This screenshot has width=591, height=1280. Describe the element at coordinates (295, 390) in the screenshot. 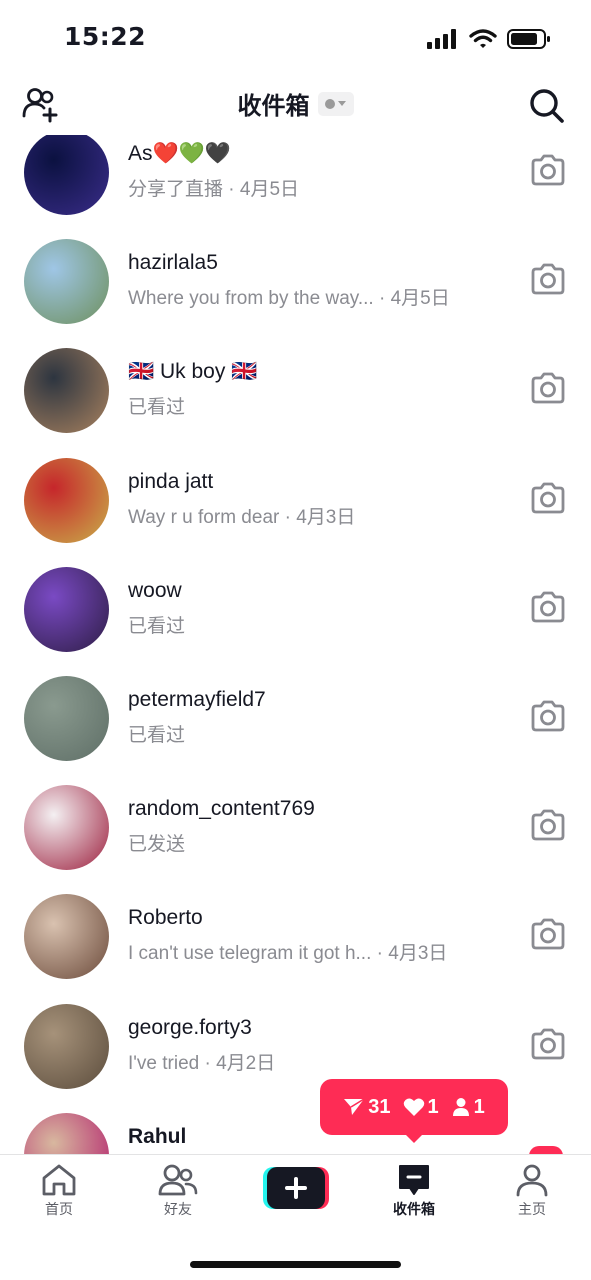

I see `conversation-row: 🇬🇧 Uk boy 🇬🇧 已看过` at that location.